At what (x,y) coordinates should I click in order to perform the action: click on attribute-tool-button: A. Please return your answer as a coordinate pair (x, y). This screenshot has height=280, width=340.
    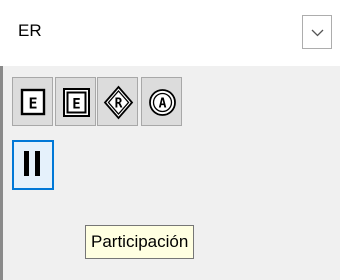
    Looking at the image, I should click on (161, 101).